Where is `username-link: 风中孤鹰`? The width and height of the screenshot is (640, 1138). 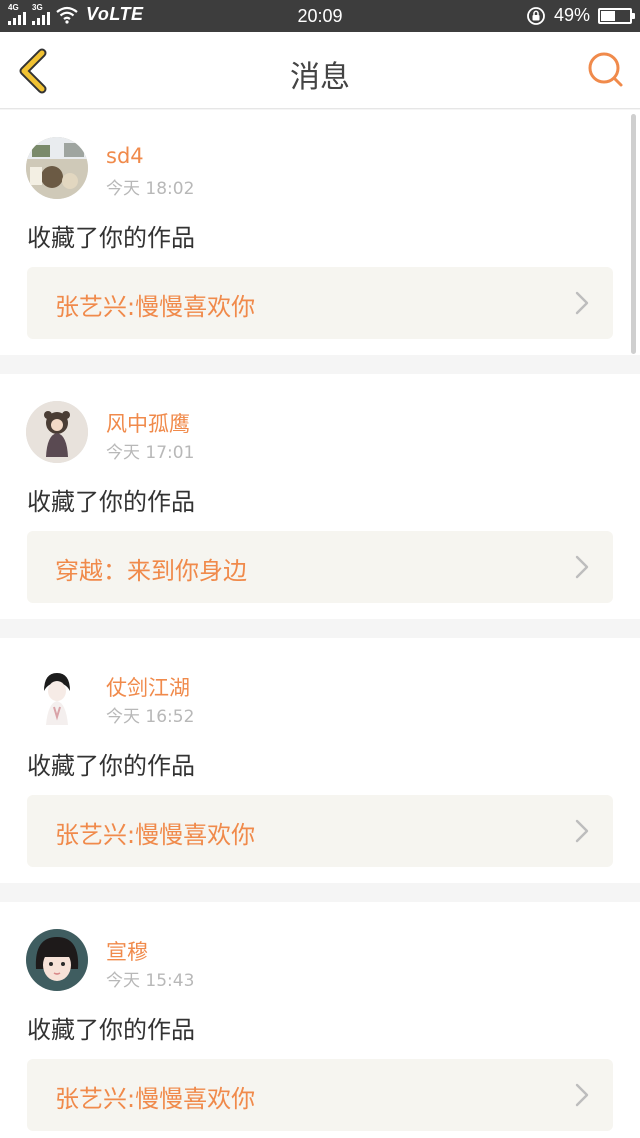 username-link: 风中孤鹰 is located at coordinates (148, 423).